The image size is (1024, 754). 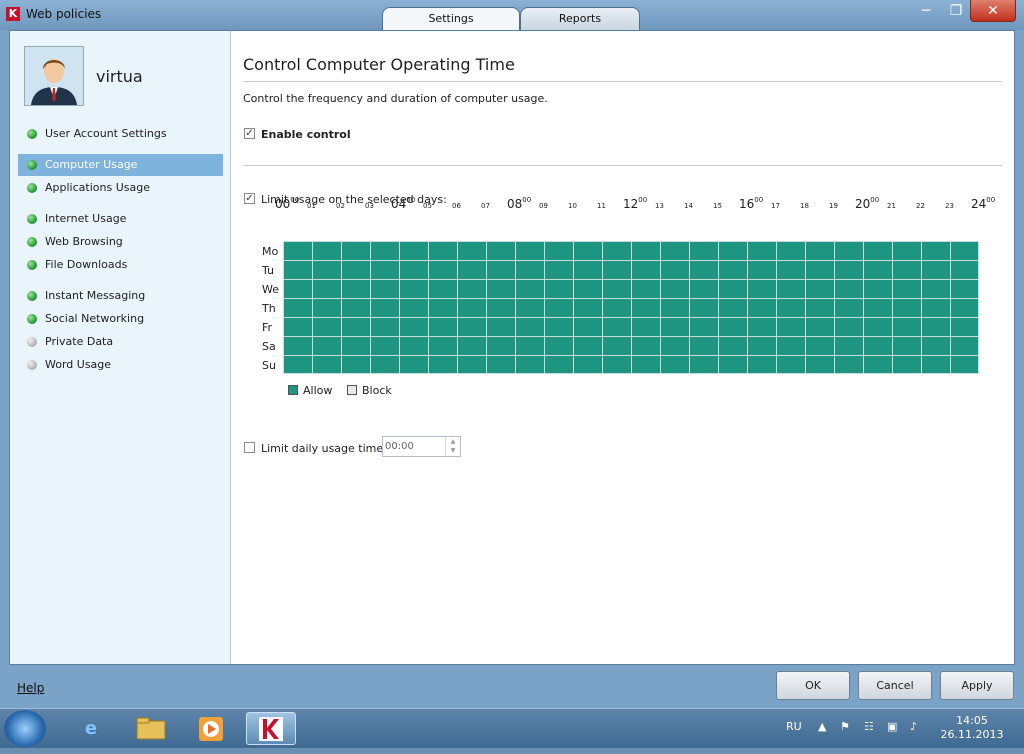 I want to click on hour-label: 0000, so click(x=287, y=203).